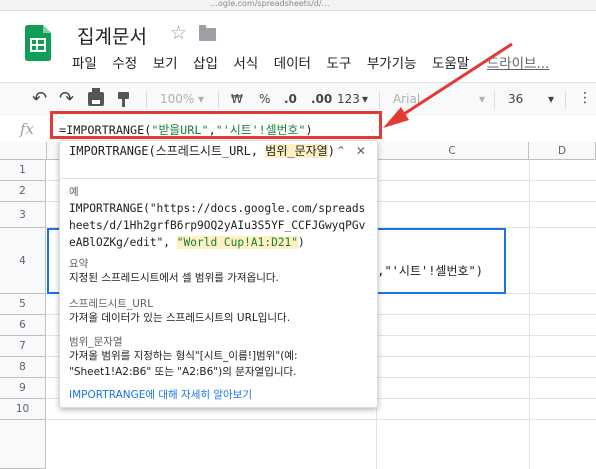 The width and height of the screenshot is (596, 469). What do you see at coordinates (23, 261) in the screenshot?
I see `row-header-4: 4` at bounding box center [23, 261].